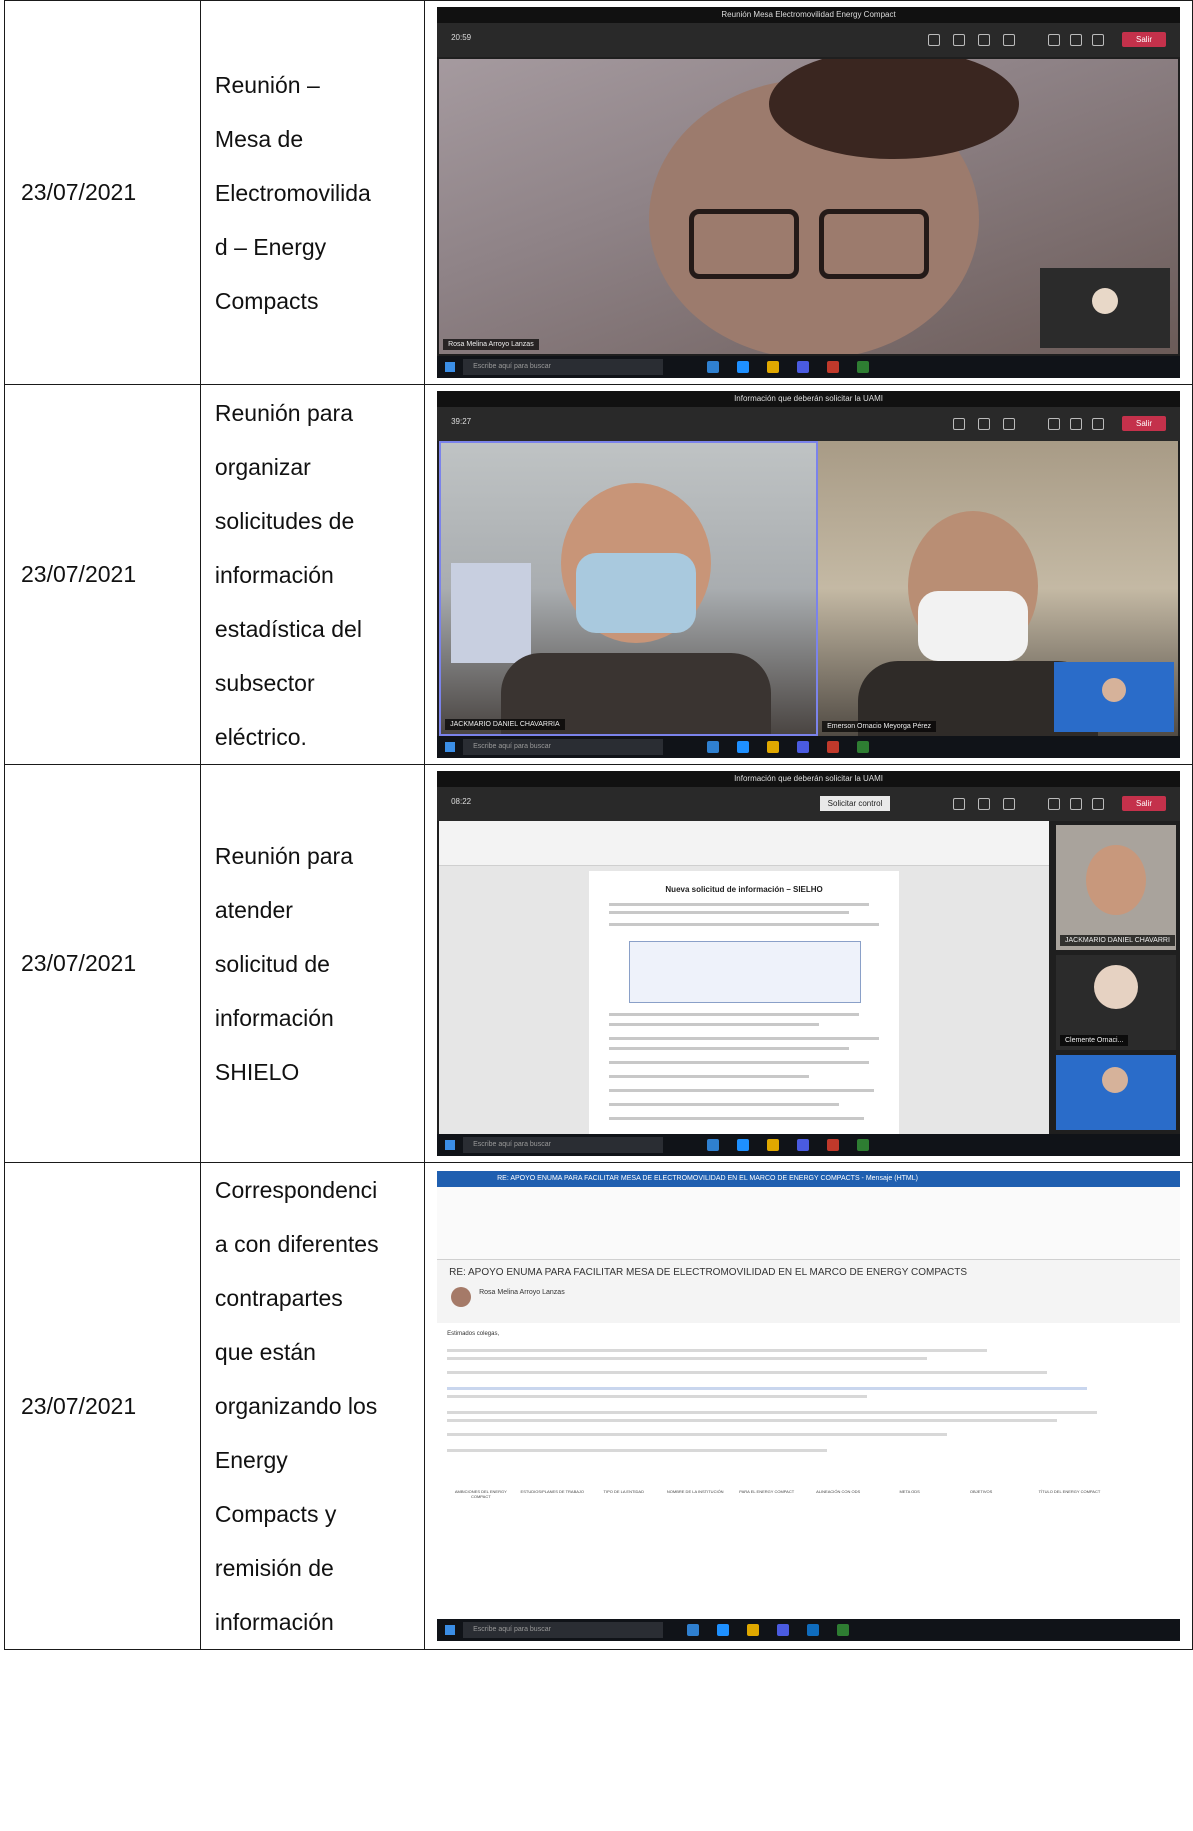 The image size is (1193, 1831). I want to click on glasses-left, so click(744, 244).